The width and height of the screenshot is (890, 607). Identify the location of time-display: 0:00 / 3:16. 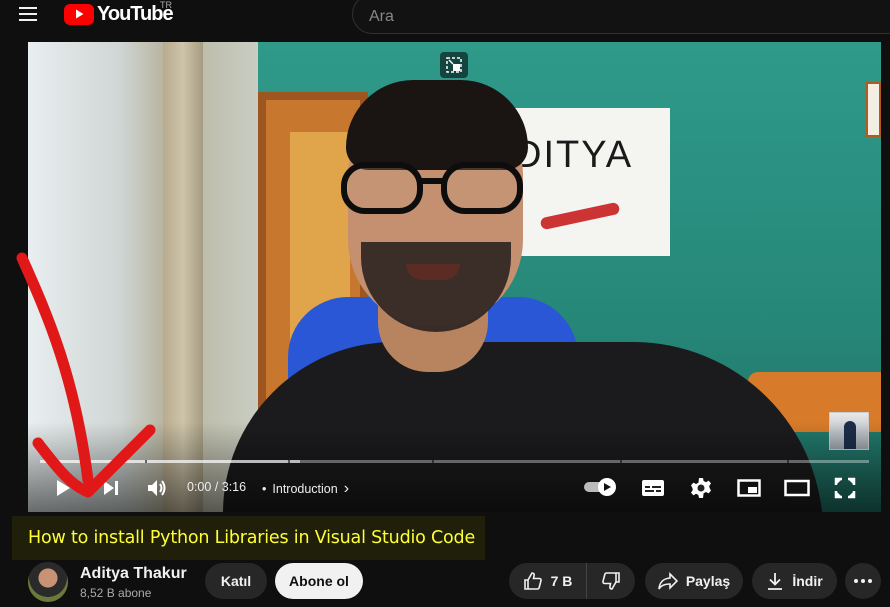
(217, 487).